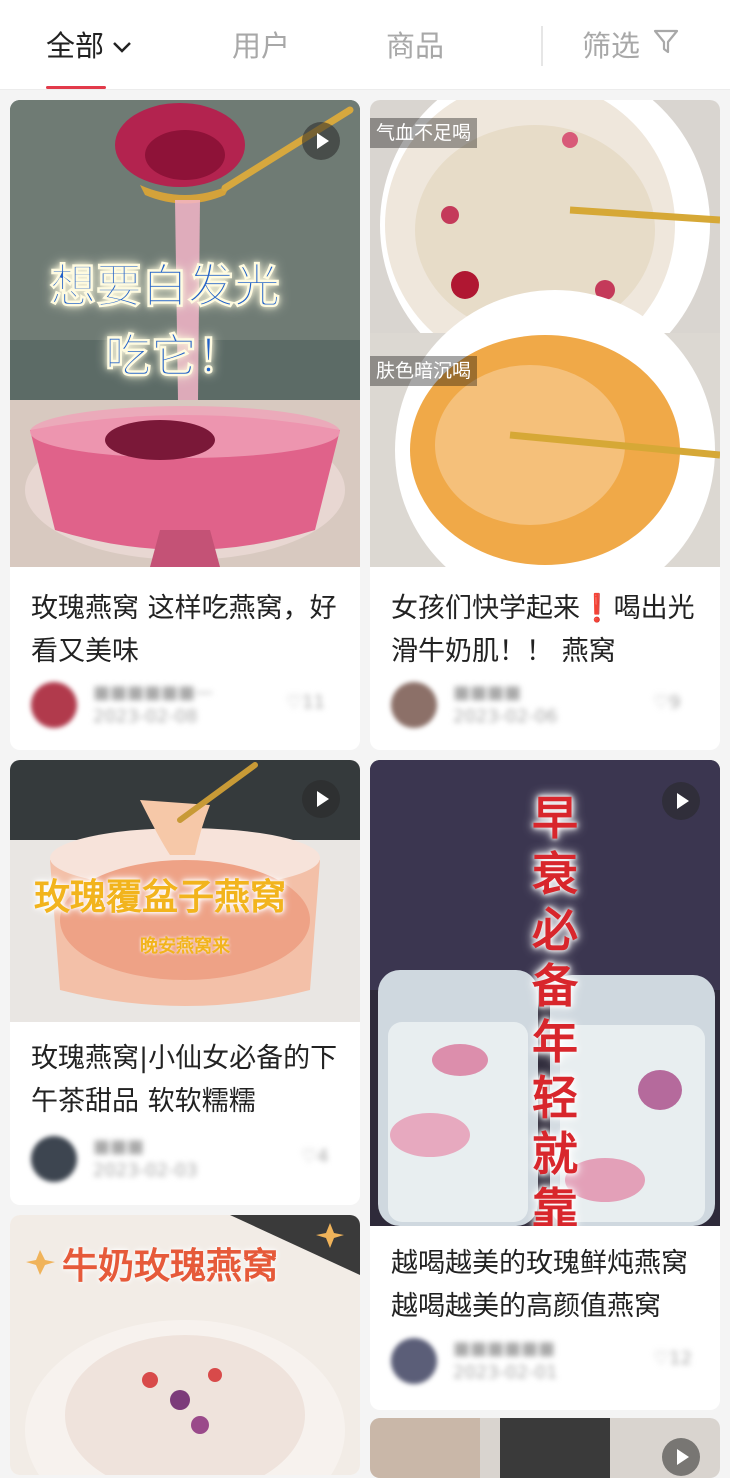 This screenshot has width=730, height=1478. What do you see at coordinates (170, 1266) in the screenshot?
I see `cover-overlay-text: 牛奶玫瑰燕窝` at bounding box center [170, 1266].